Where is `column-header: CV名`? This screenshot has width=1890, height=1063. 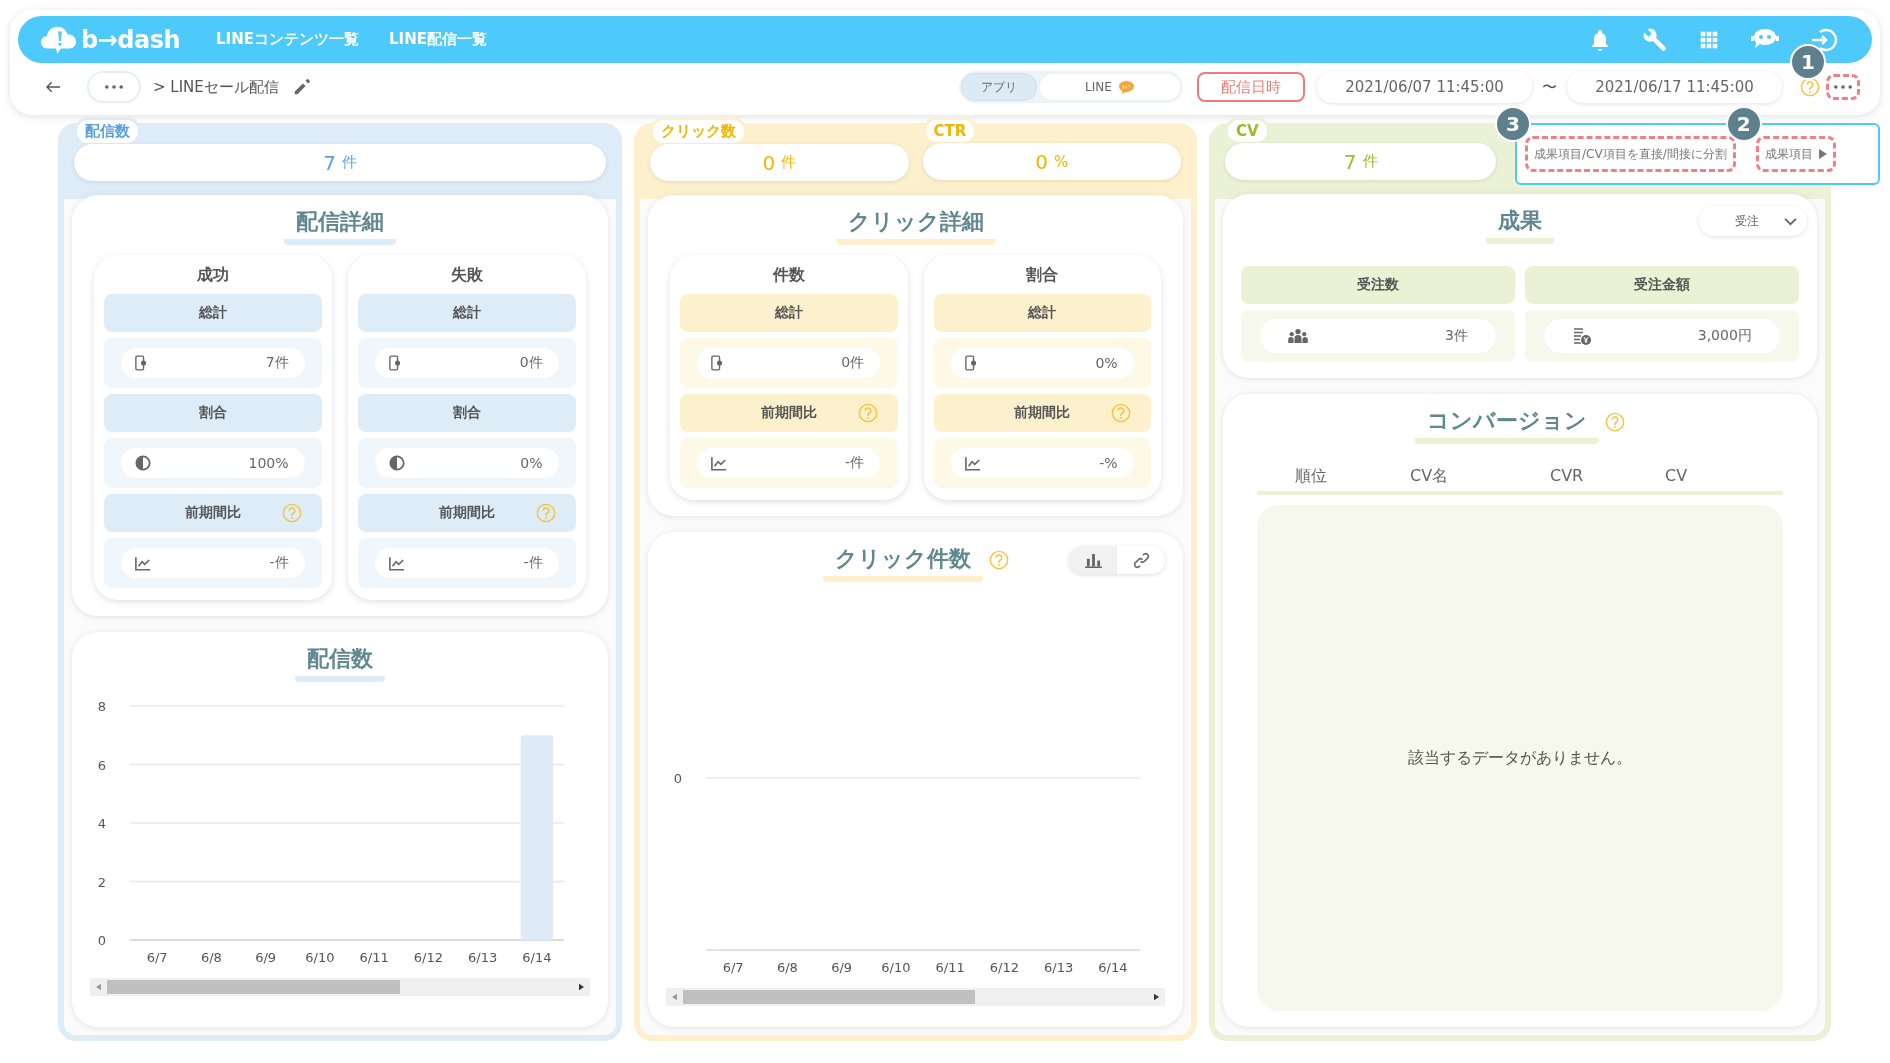 column-header: CV名 is located at coordinates (1430, 476).